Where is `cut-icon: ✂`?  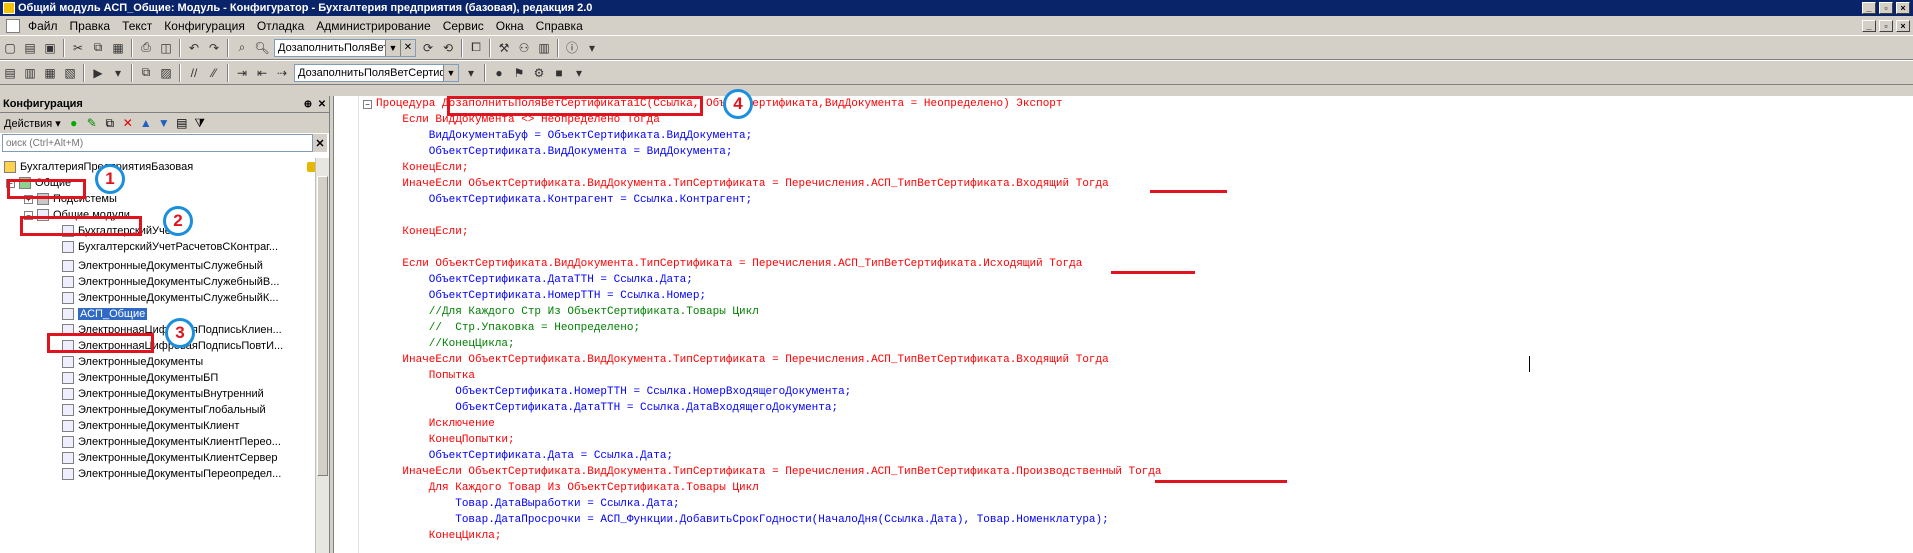
cut-icon: ✂ is located at coordinates (78, 48).